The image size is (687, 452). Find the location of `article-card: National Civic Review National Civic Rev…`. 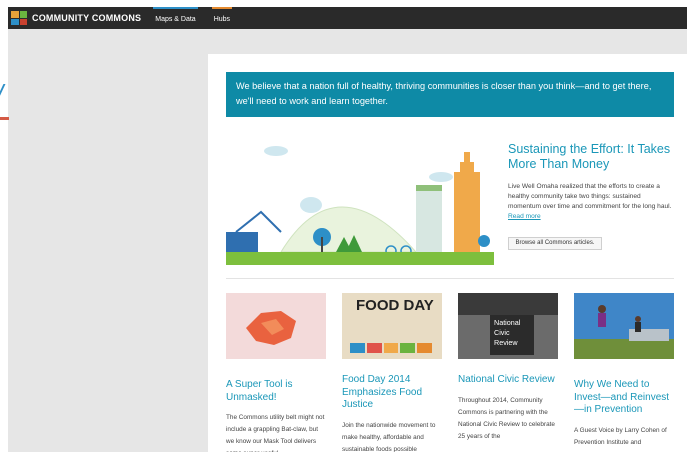

article-card: National Civic Review National Civic Rev… is located at coordinates (508, 368).